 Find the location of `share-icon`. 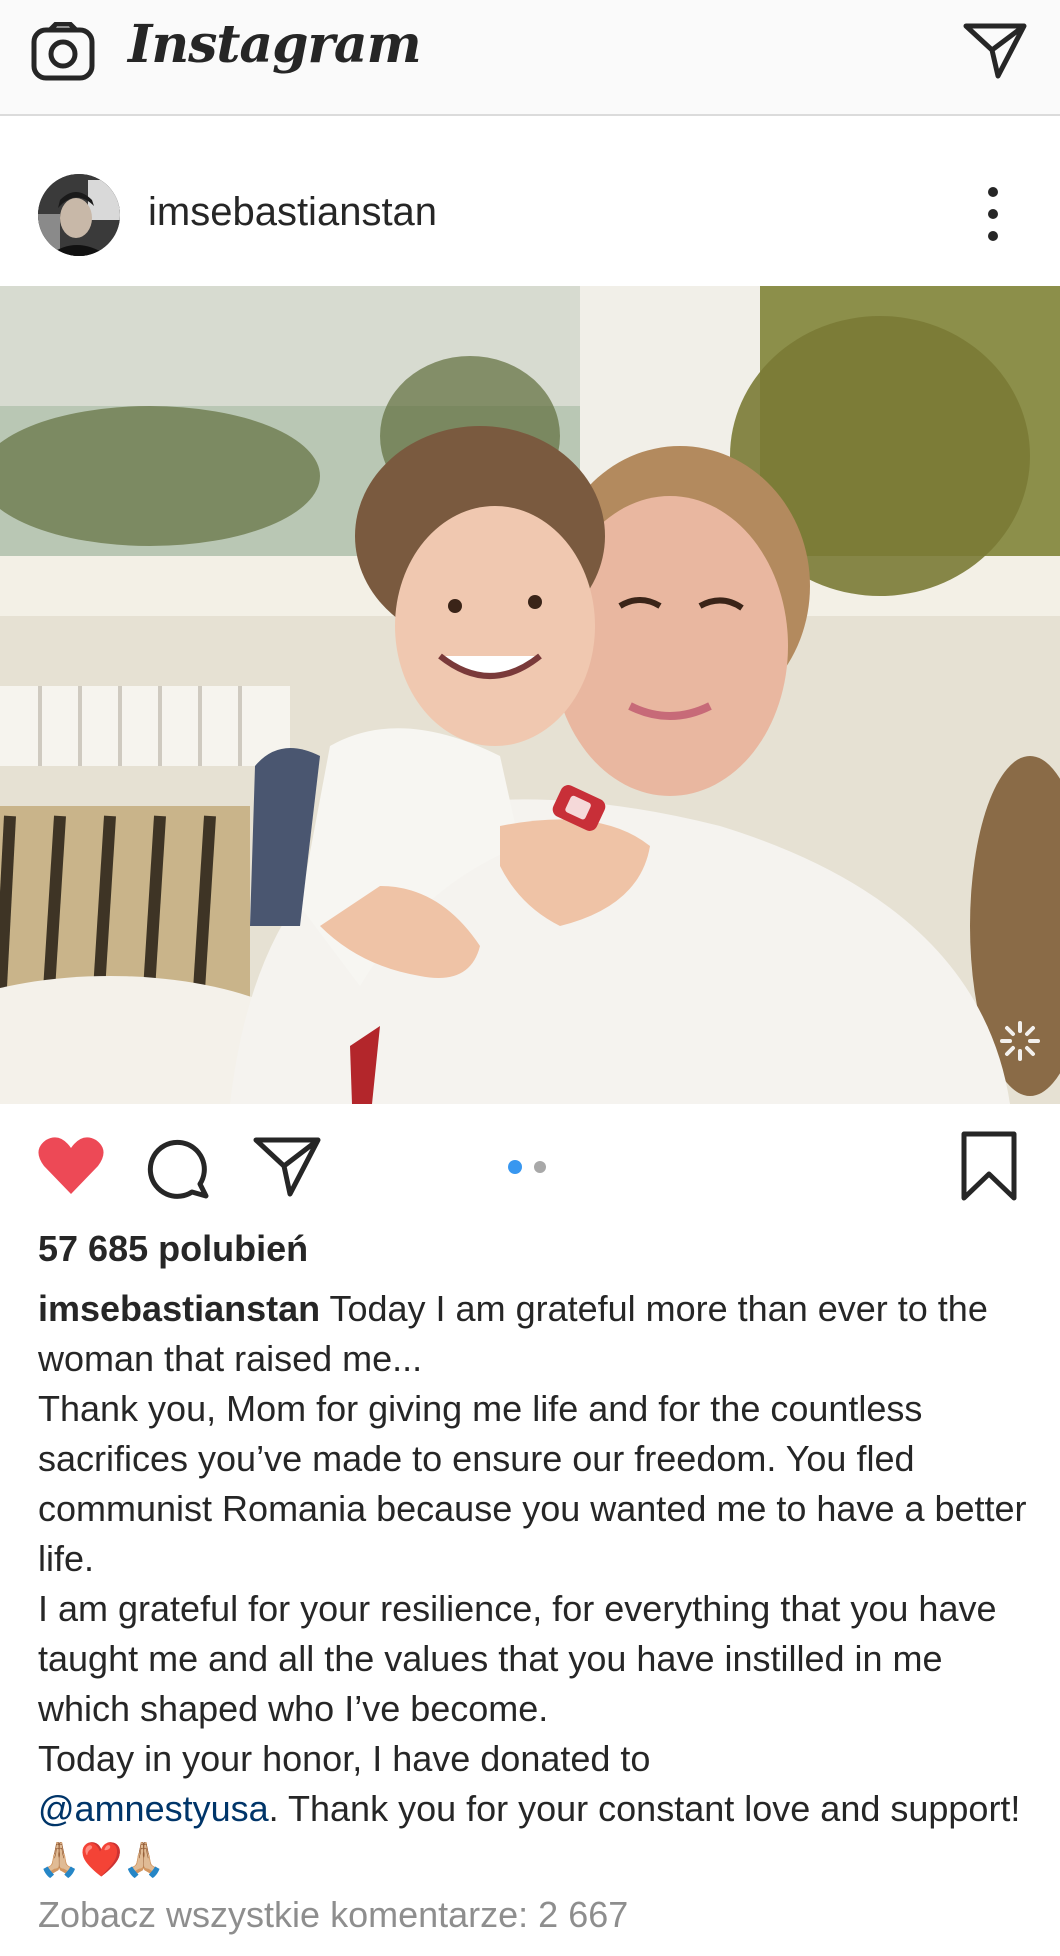

share-icon is located at coordinates (287, 1166).